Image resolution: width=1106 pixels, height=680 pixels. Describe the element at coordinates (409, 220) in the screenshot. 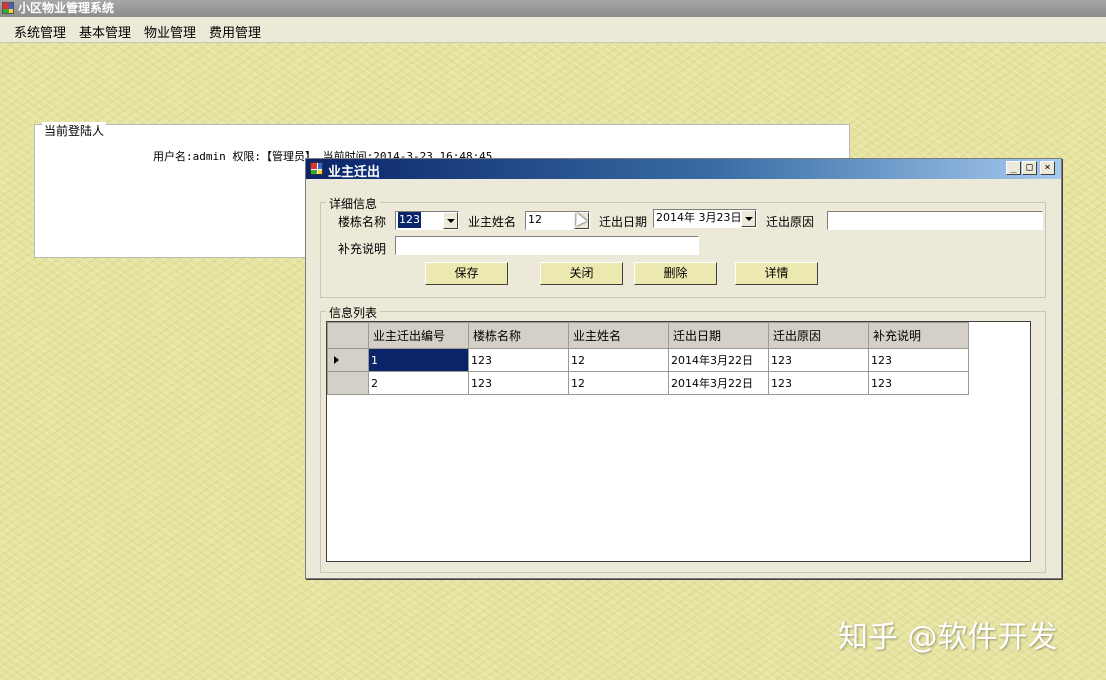

I see `building-combo-value: 123` at that location.